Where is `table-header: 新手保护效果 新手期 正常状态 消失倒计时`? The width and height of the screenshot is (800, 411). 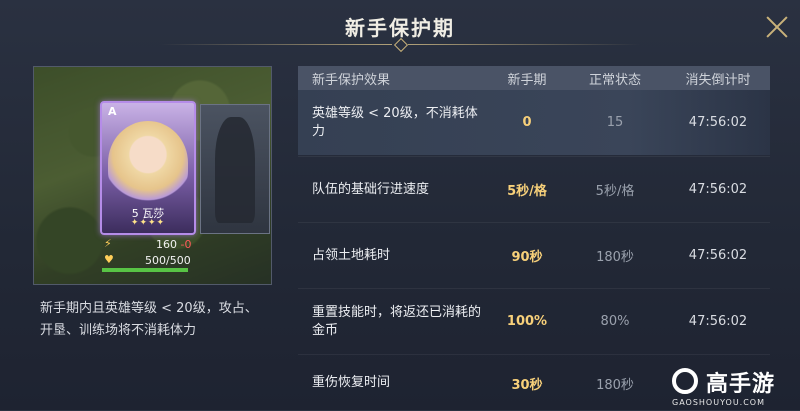 table-header: 新手保护效果 新手期 正常状态 消失倒计时 is located at coordinates (534, 78).